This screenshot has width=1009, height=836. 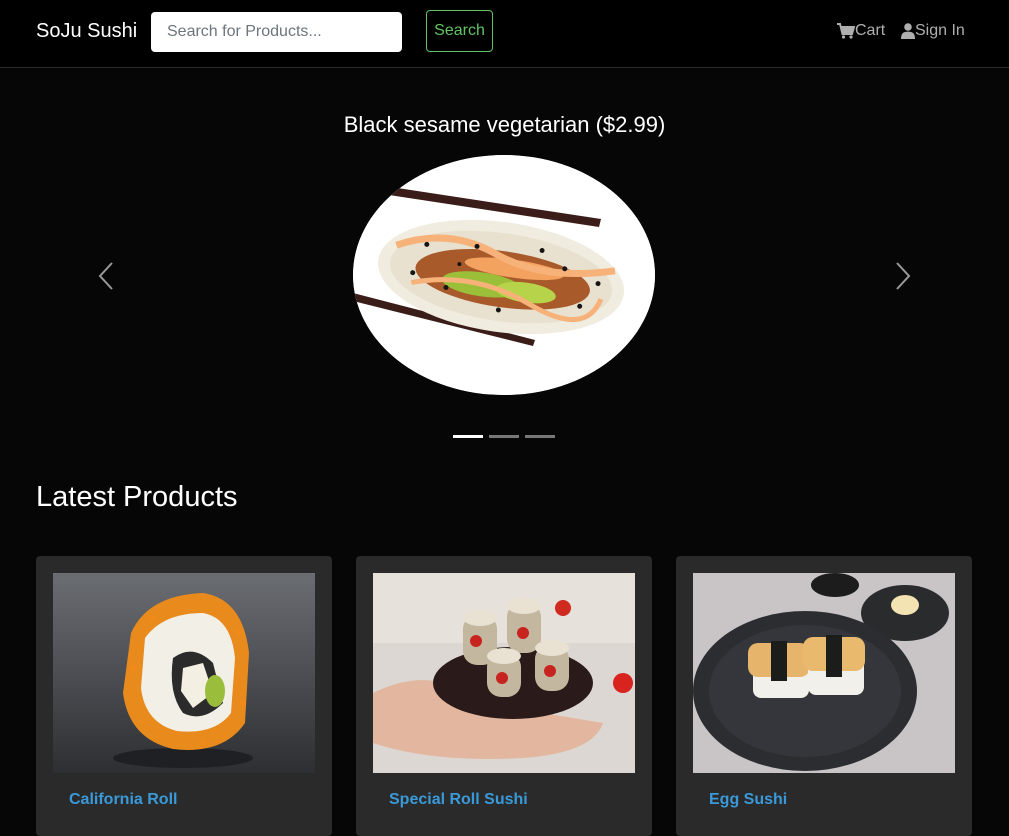 I want to click on product-image-egg-sushi, so click(x=824, y=673).